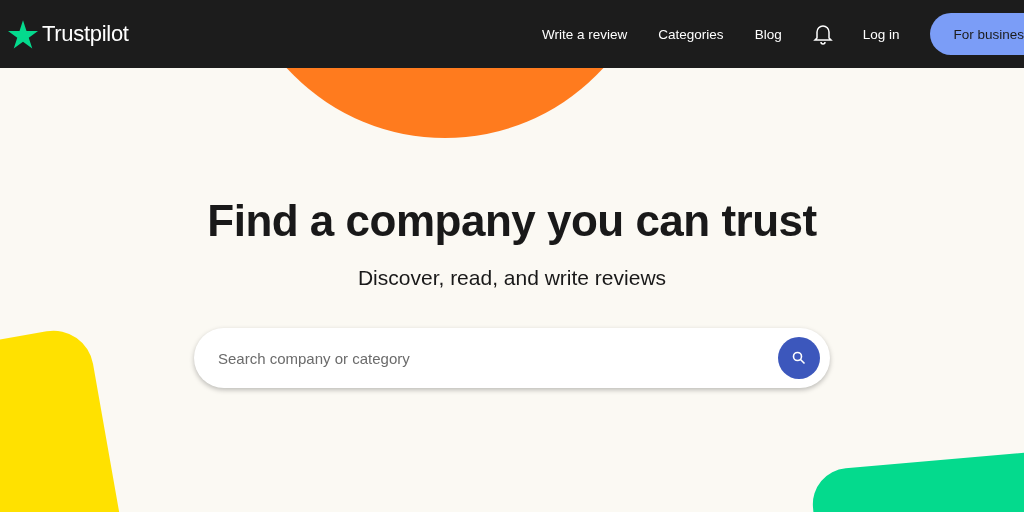  What do you see at coordinates (691, 34) in the screenshot?
I see `nav-link: Categories` at bounding box center [691, 34].